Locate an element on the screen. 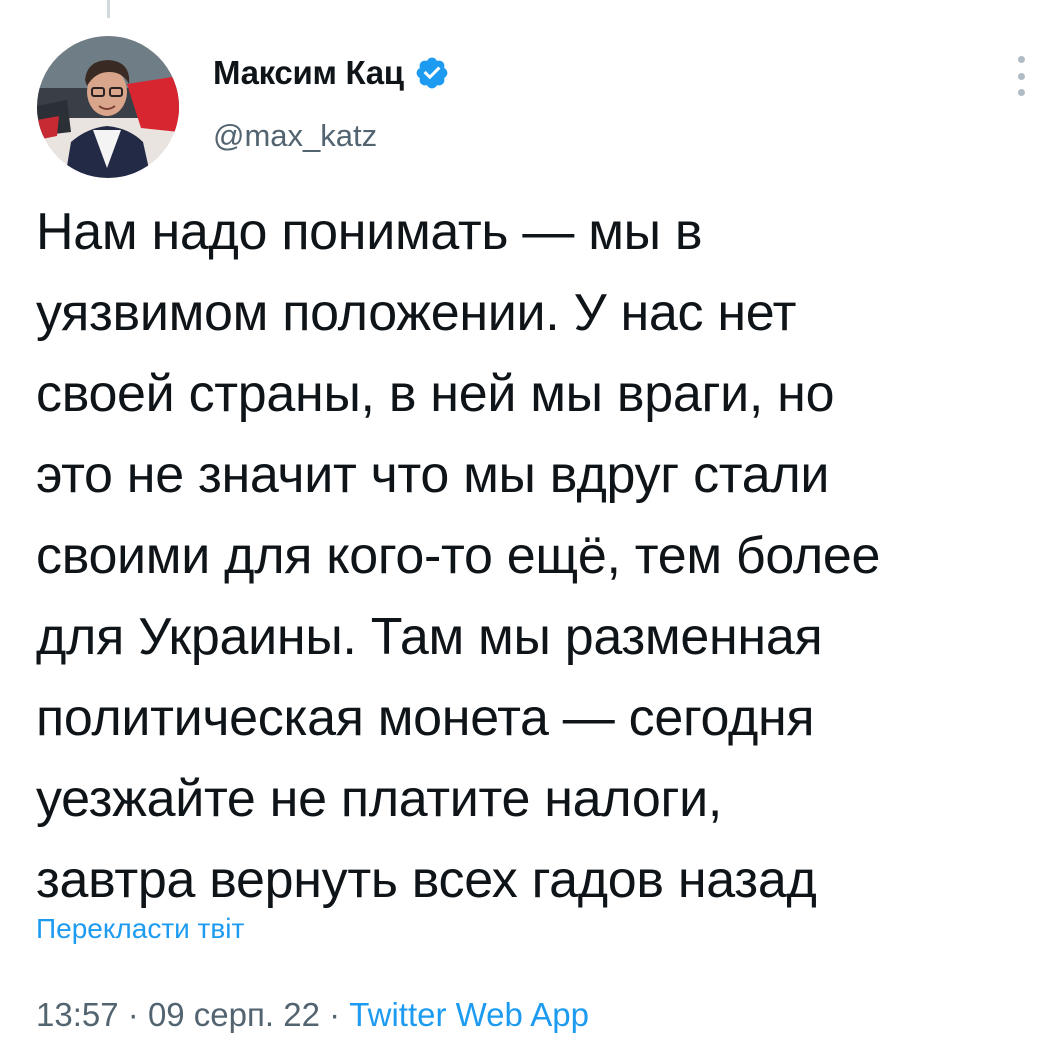  thread-connector-line is located at coordinates (108, 9).